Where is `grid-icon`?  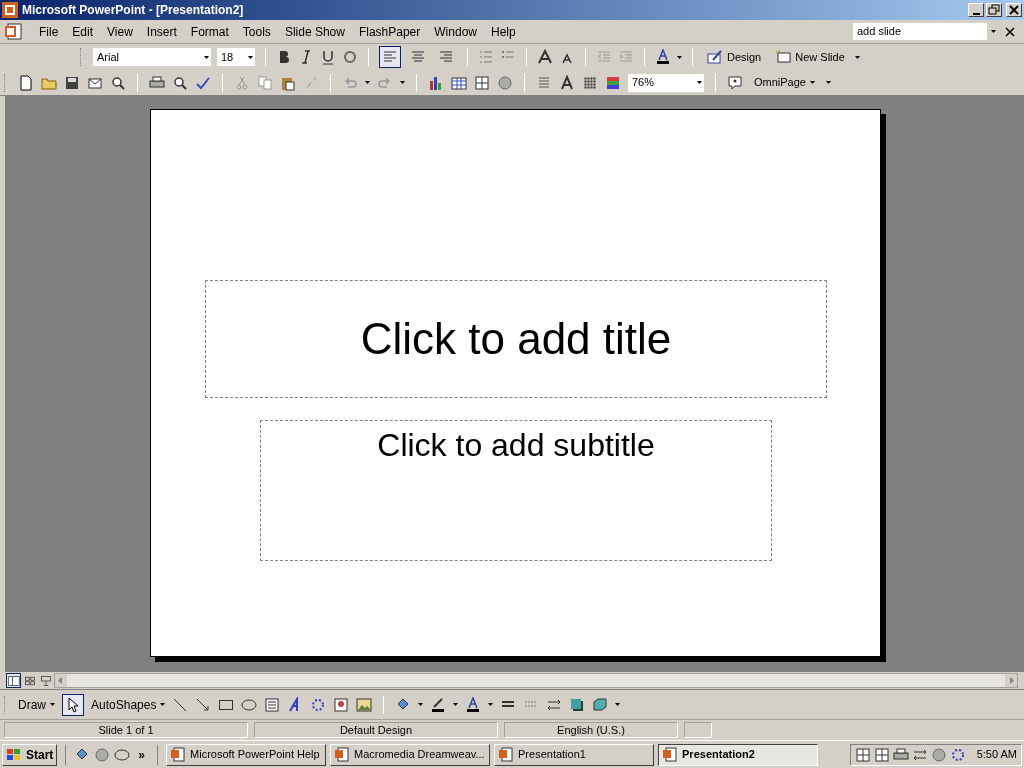
grid-icon is located at coordinates (482, 82).